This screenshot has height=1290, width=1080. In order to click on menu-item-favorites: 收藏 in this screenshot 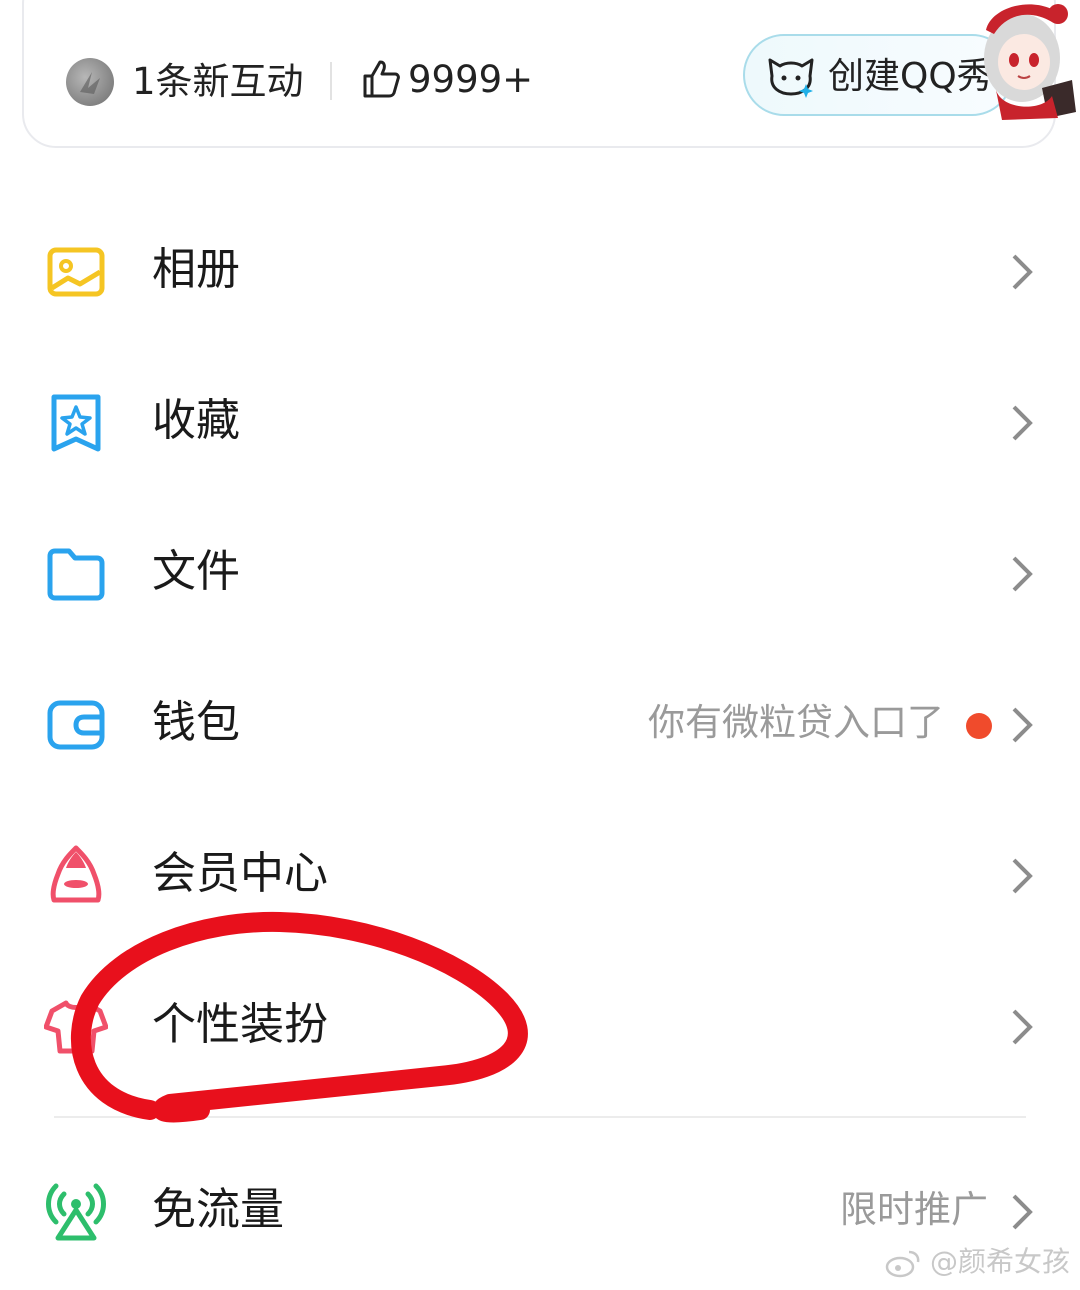, I will do `click(540, 421)`.